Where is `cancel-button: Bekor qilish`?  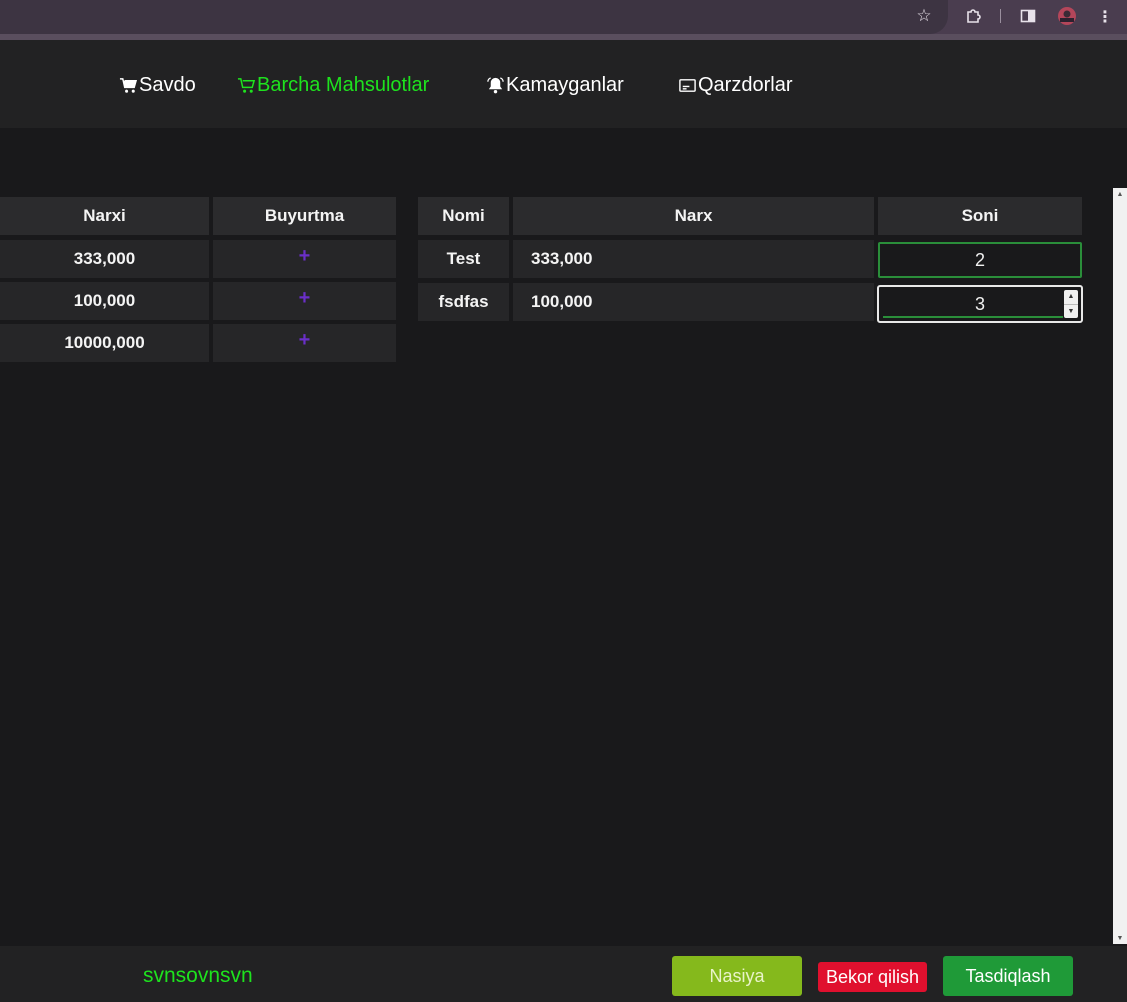 cancel-button: Bekor qilish is located at coordinates (872, 977).